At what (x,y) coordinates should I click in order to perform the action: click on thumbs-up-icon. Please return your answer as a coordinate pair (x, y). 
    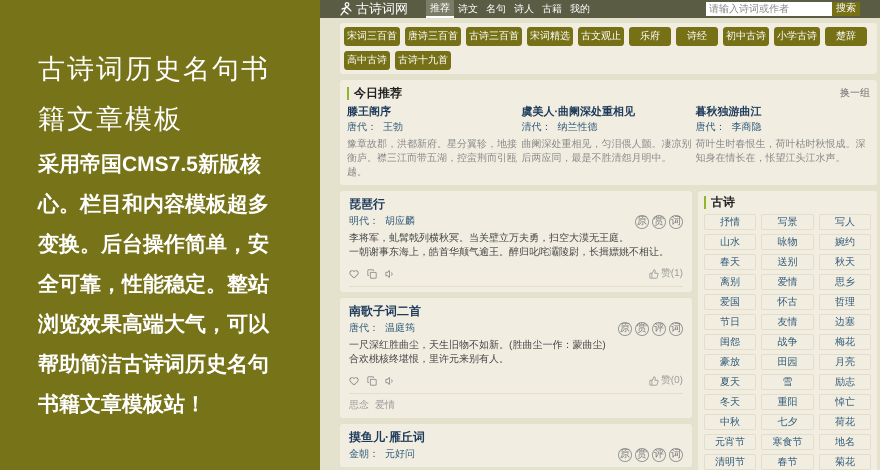
    Looking at the image, I should click on (653, 273).